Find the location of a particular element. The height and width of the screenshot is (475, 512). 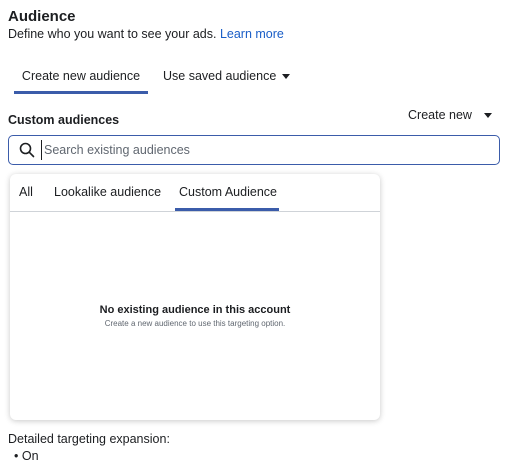

search-icon is located at coordinates (27, 150).